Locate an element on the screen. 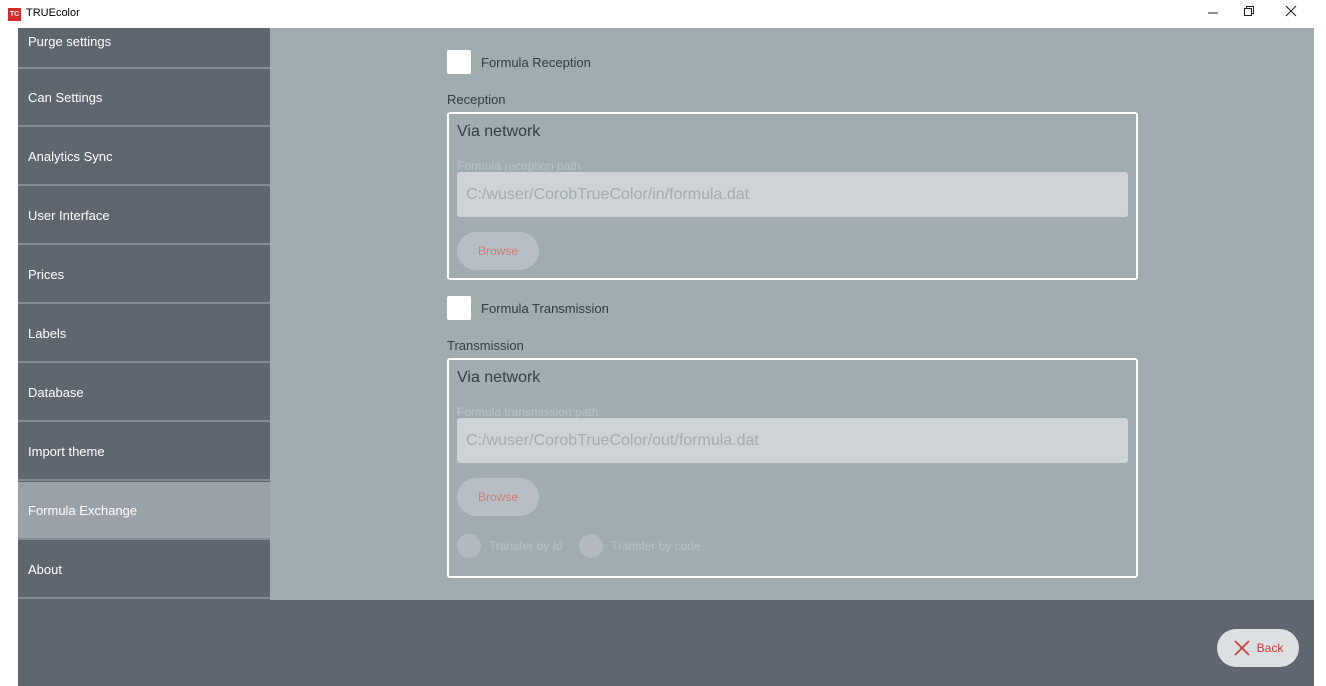 Image resolution: width=1326 pixels, height=686 pixels. minimize-button is located at coordinates (1213, 11).